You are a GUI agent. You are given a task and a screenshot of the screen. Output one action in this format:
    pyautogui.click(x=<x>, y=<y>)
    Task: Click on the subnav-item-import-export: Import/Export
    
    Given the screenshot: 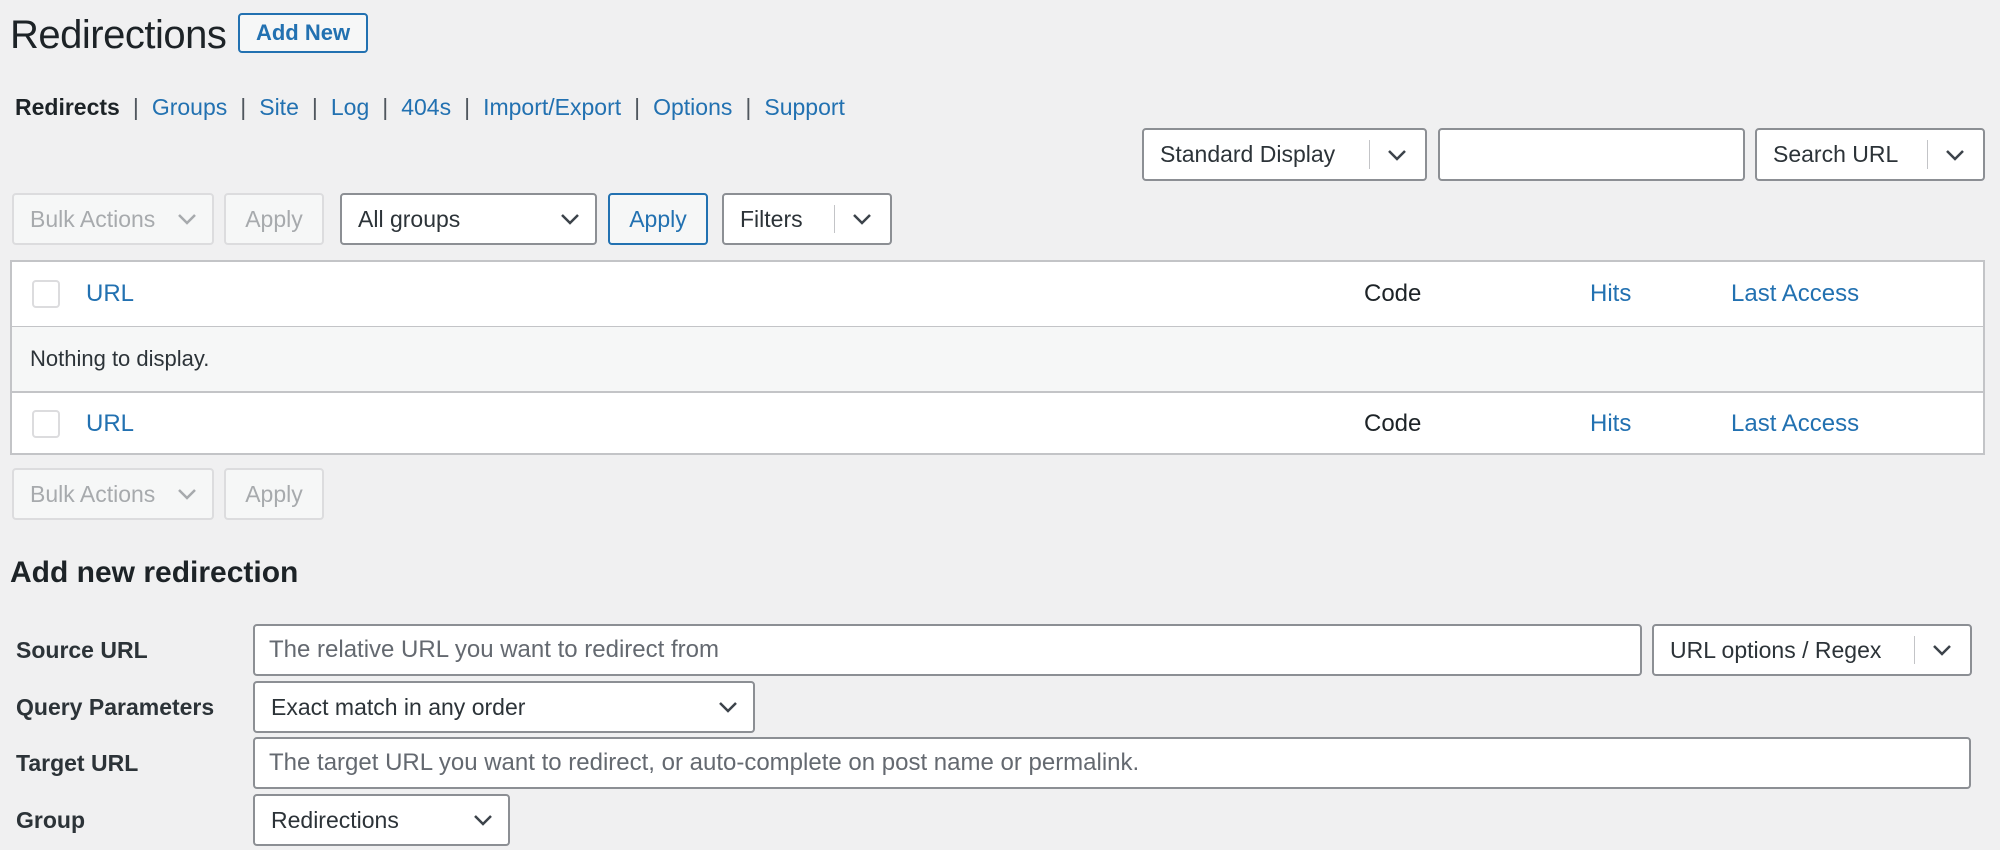 What is the action you would take?
    pyautogui.click(x=552, y=107)
    